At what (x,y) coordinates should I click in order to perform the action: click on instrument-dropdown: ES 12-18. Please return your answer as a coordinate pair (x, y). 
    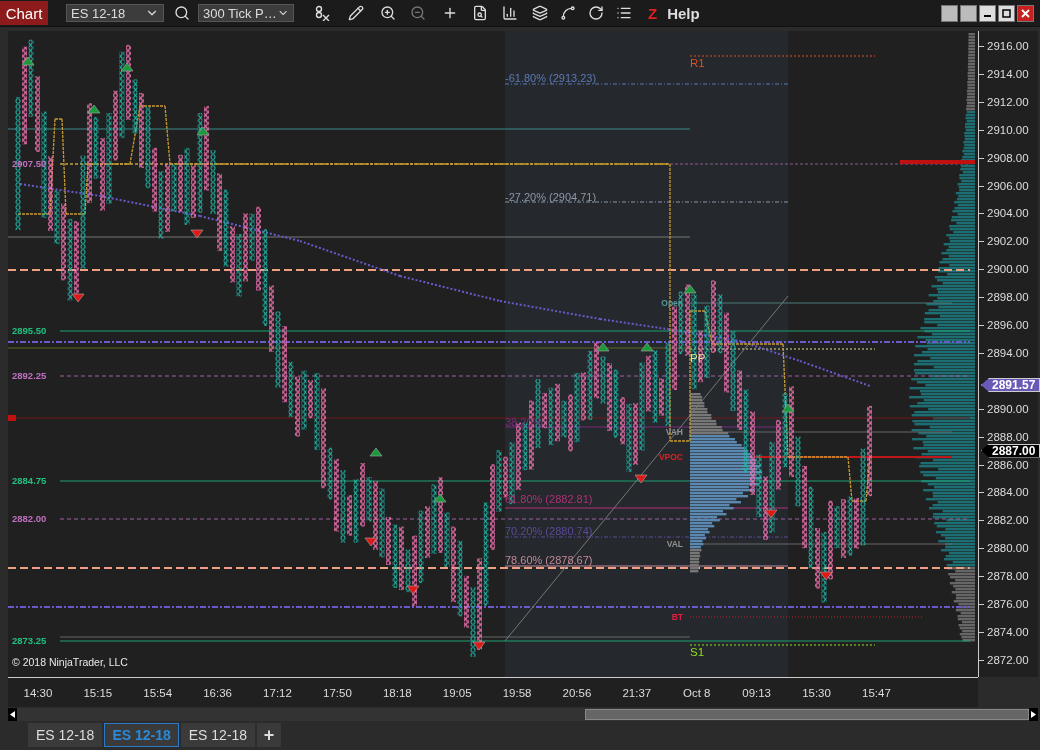
    Looking at the image, I should click on (115, 13).